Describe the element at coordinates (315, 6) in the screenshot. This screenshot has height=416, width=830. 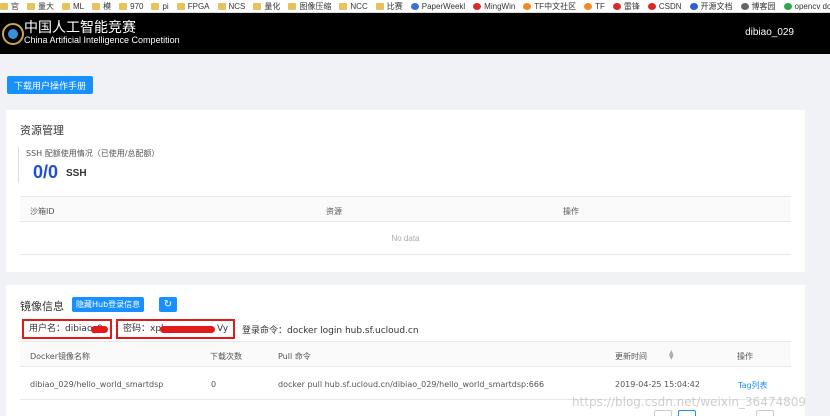
I see `bookmark-label: 图像压缩` at that location.